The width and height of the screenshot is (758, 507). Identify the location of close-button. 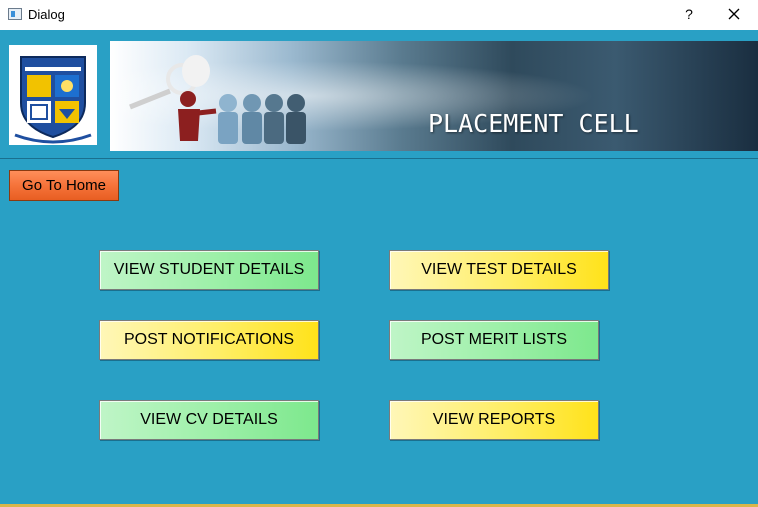
(734, 14).